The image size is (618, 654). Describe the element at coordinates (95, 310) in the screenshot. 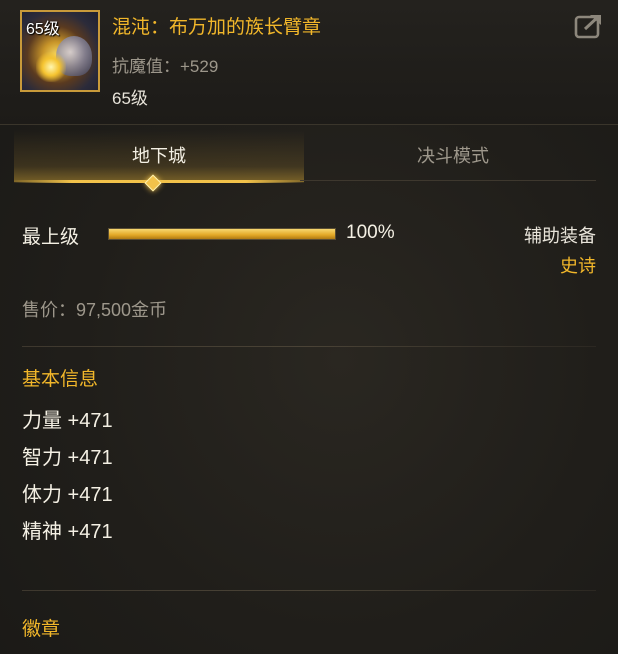

I see `sell-price: 售价：97,500金币` at that location.